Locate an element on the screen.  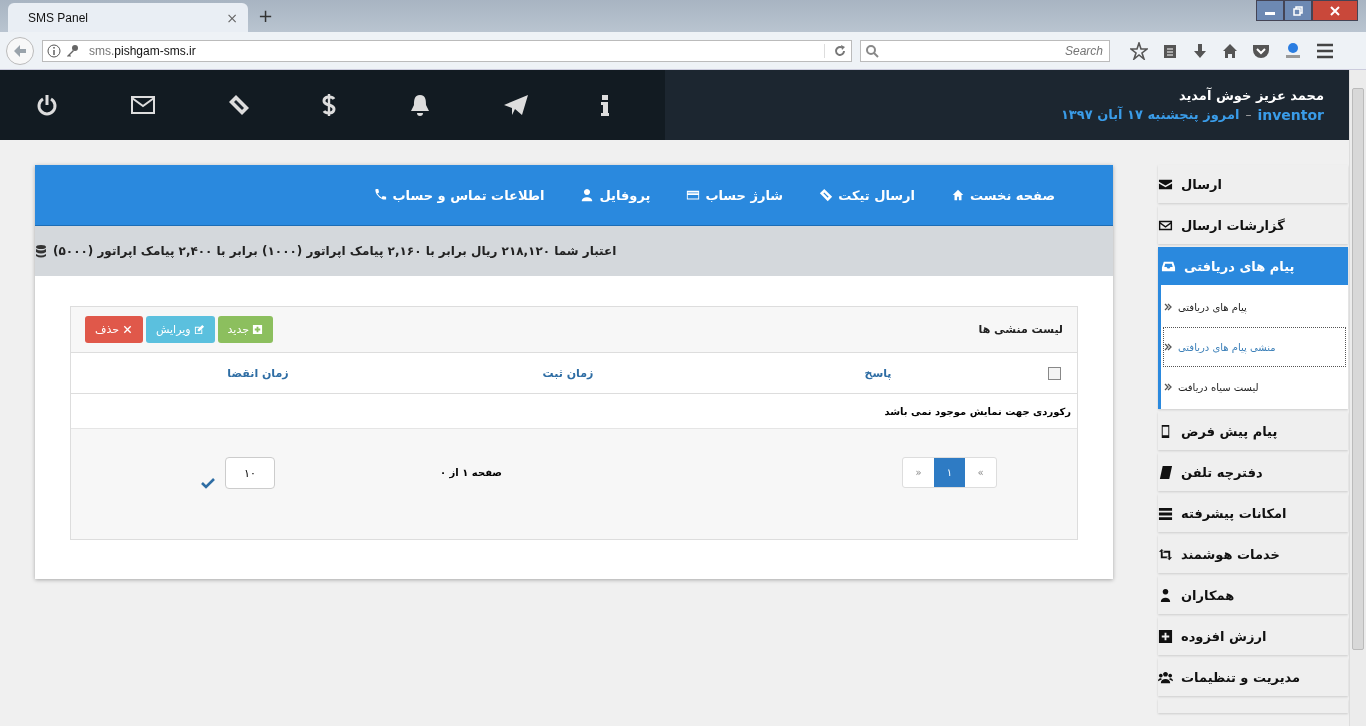
ticket-icon is located at coordinates (826, 195).